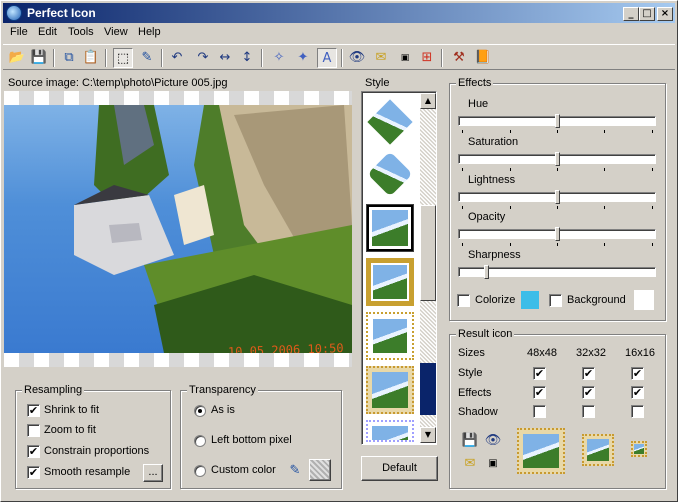 Image resolution: width=678 pixels, height=502 pixels. What do you see at coordinates (116, 32) in the screenshot?
I see `menu-view: View` at bounding box center [116, 32].